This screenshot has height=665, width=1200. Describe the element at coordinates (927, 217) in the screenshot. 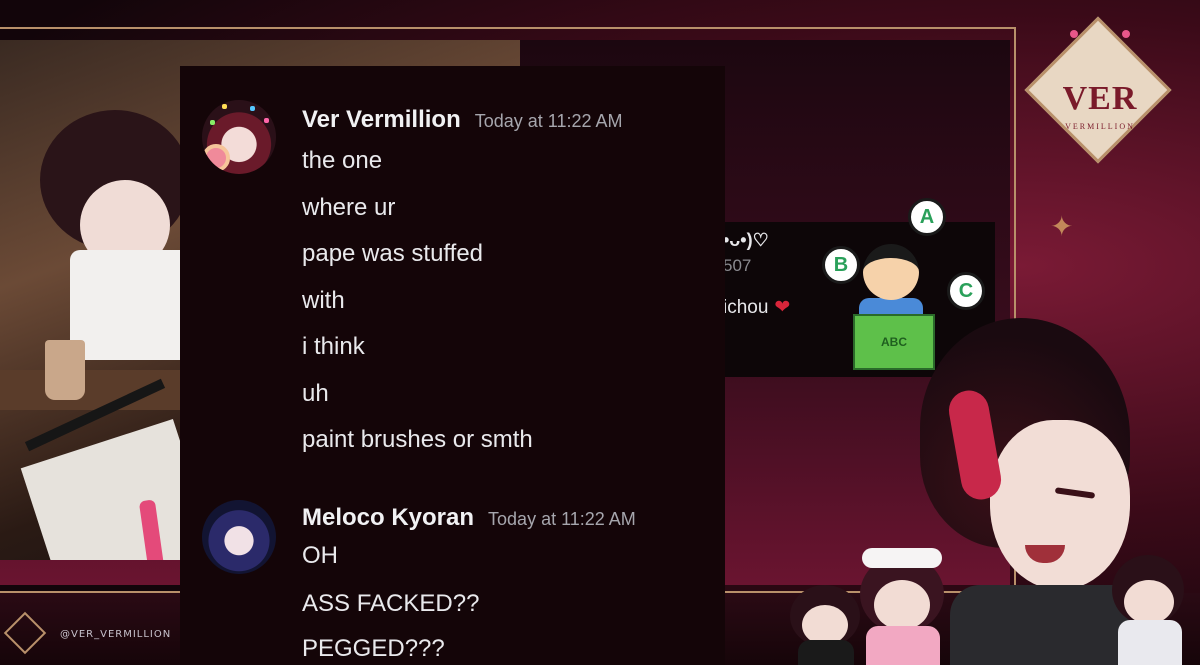

I see `answer-bubble-a: A` at that location.